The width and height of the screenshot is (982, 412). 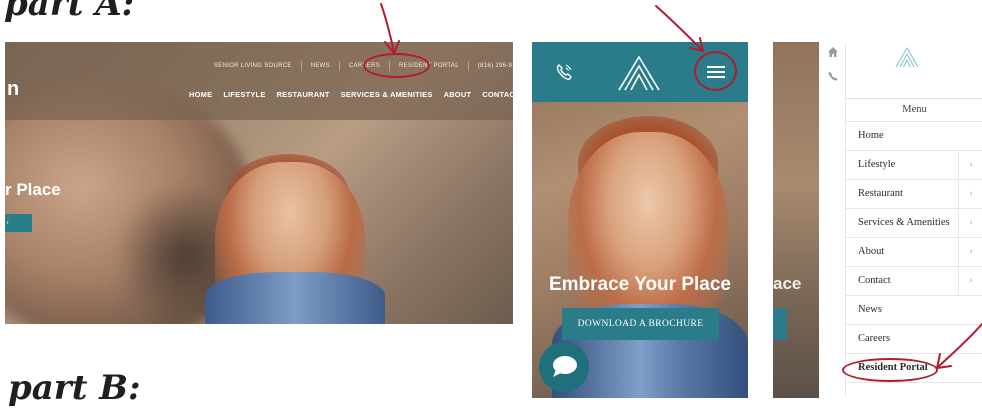 What do you see at coordinates (387, 94) in the screenshot?
I see `nav-link-services-amenities: SERVICES & AMENITIES` at bounding box center [387, 94].